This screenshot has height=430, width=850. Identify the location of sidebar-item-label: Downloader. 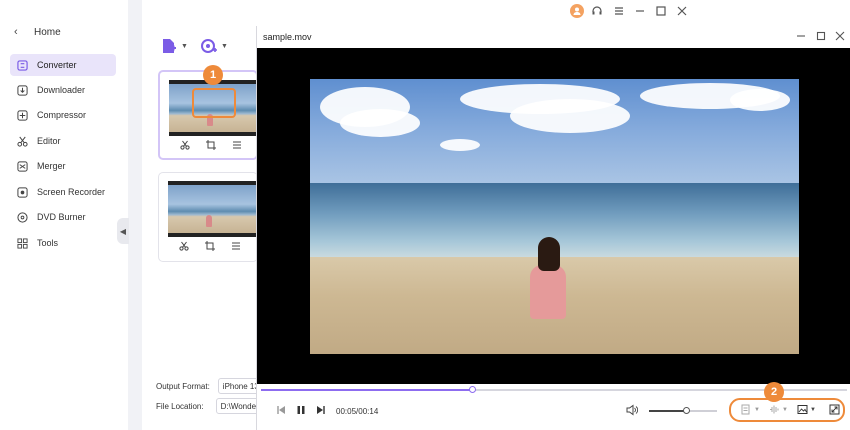
(61, 90).